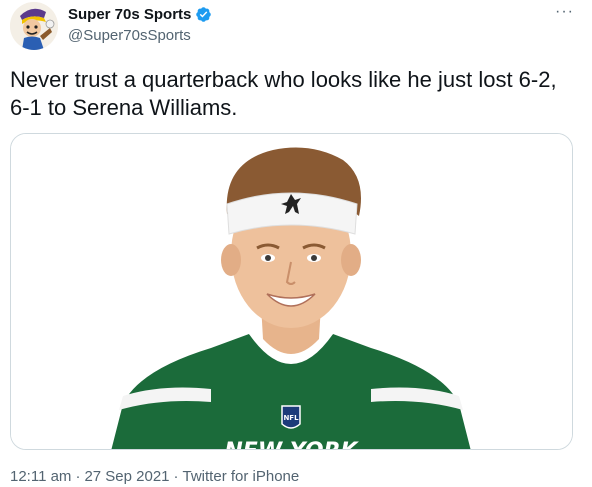 Image resolution: width=592 pixels, height=487 pixels. What do you see at coordinates (291, 418) in the screenshot?
I see `svg-text: NFL` at bounding box center [291, 418].